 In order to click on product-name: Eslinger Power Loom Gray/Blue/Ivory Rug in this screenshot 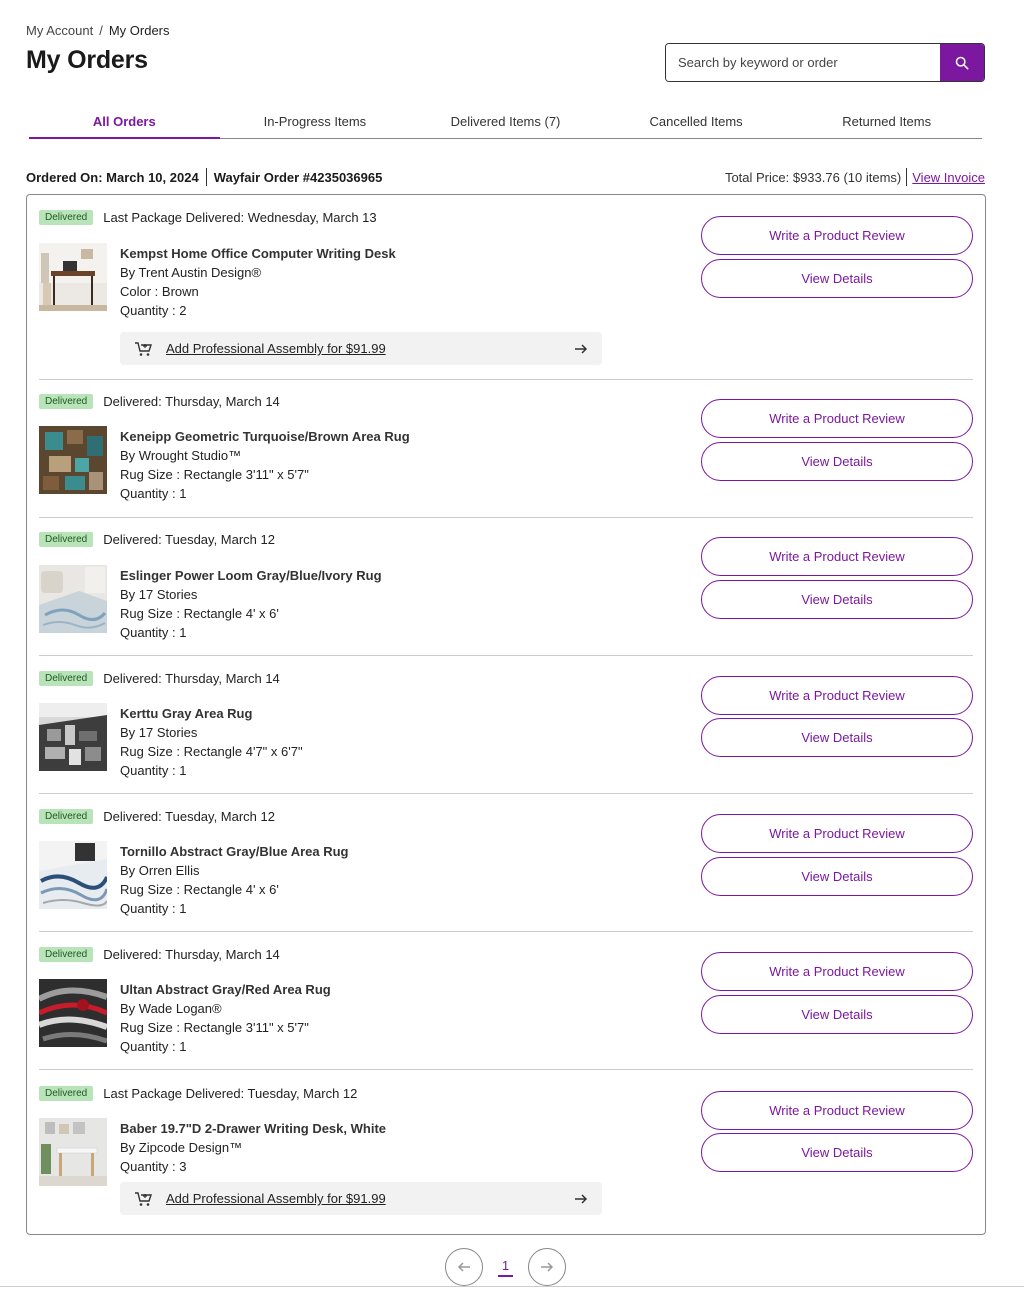, I will do `click(251, 575)`.